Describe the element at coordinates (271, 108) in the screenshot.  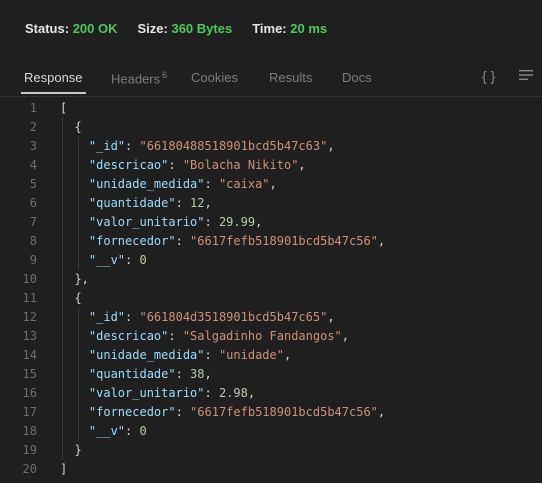
I see `code-line: 1[` at that location.